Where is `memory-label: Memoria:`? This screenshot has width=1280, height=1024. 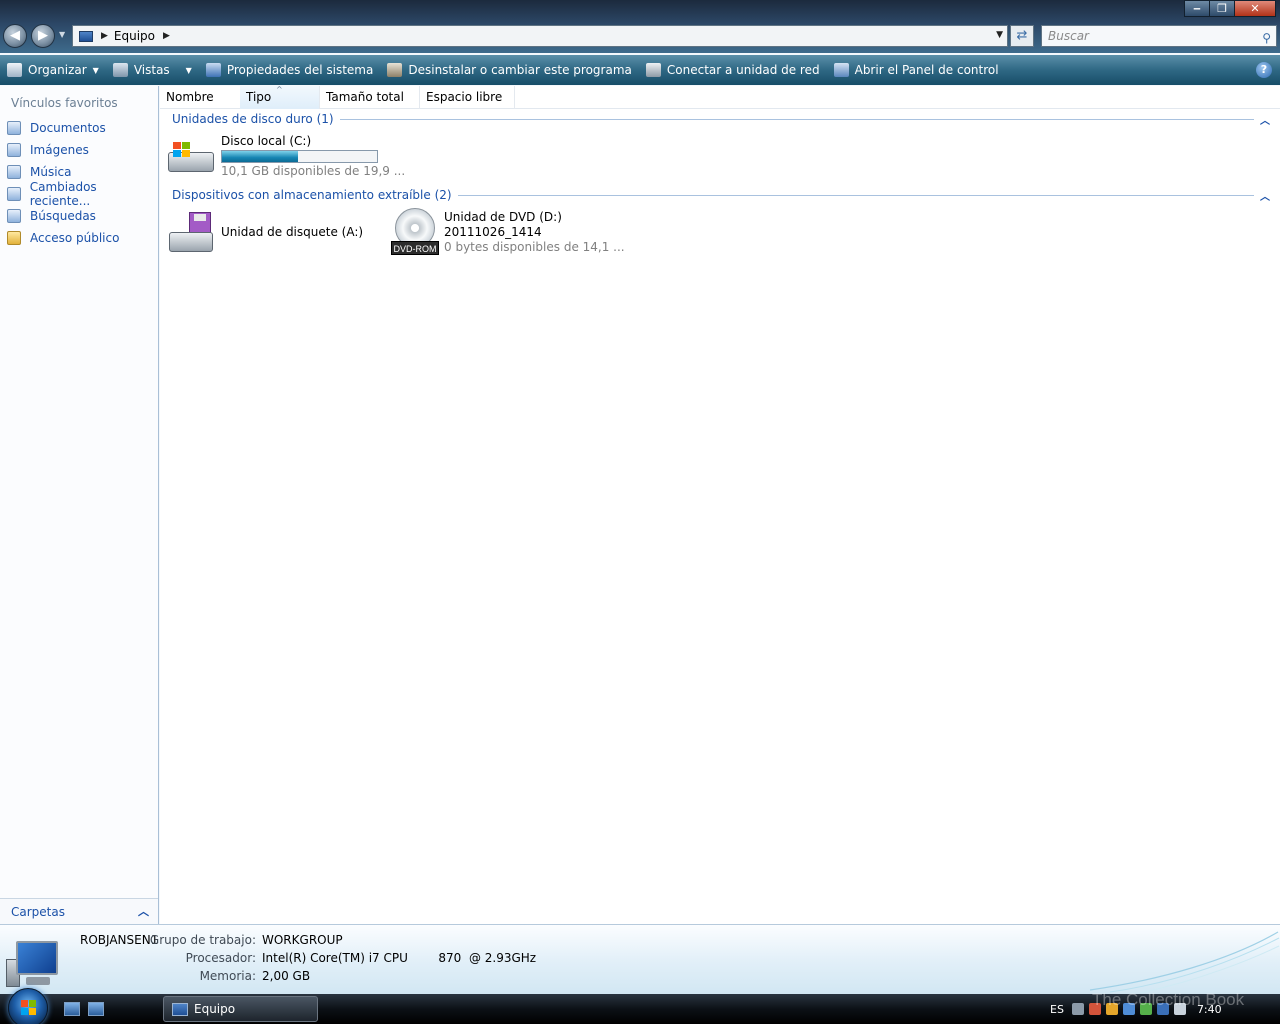 memory-label: Memoria: is located at coordinates (227, 976).